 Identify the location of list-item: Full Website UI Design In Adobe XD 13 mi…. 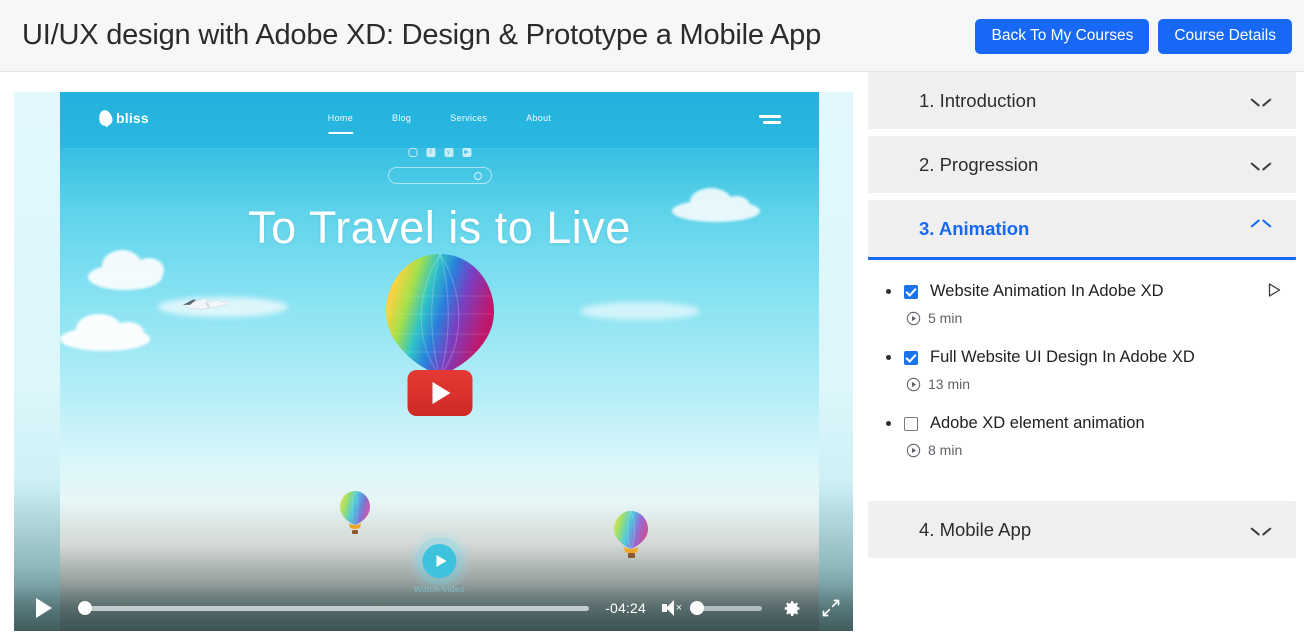
(1082, 370).